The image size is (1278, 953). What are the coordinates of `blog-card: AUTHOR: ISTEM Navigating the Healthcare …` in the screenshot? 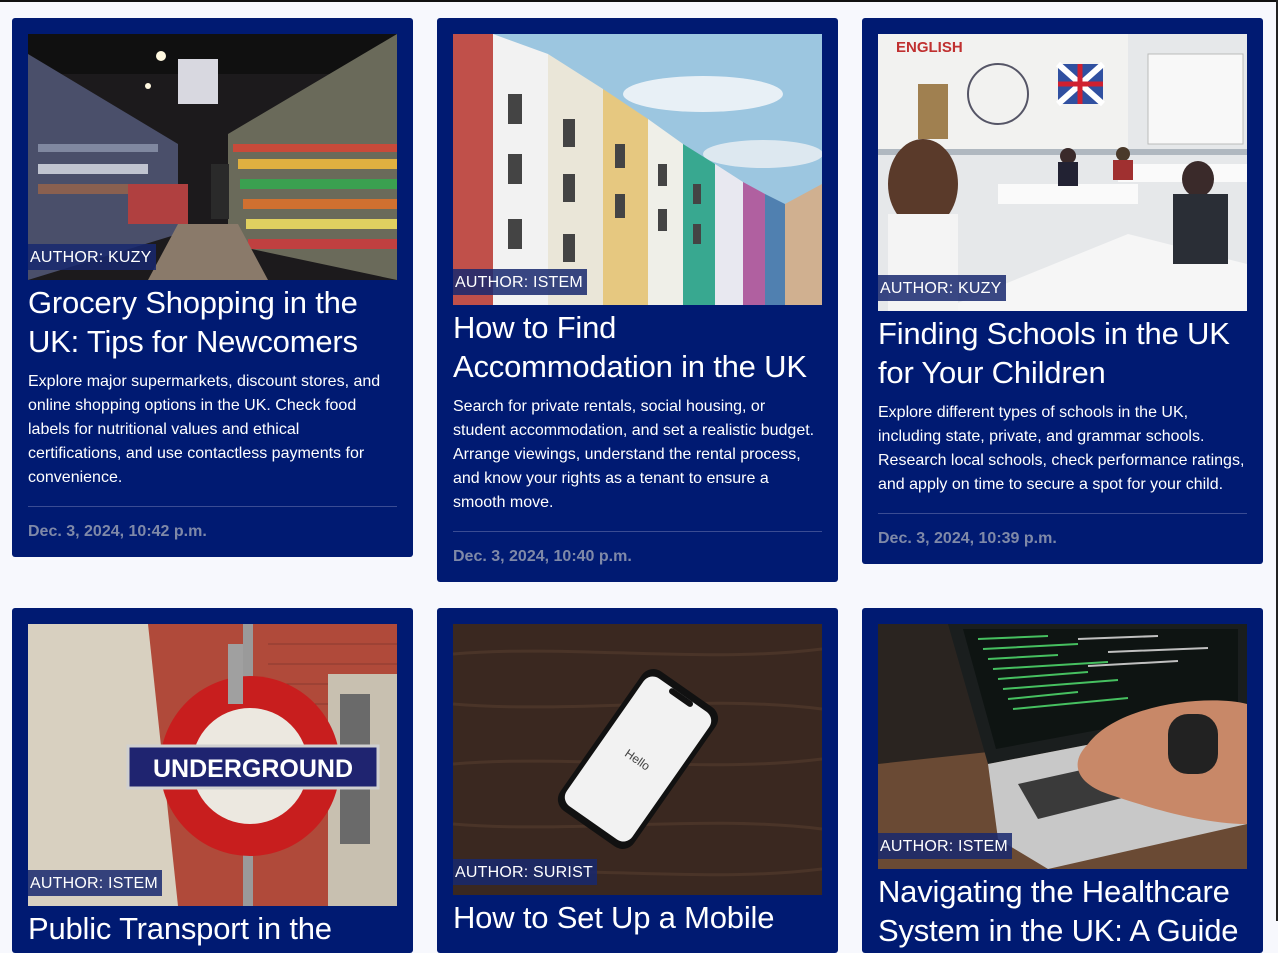 It's located at (1062, 780).